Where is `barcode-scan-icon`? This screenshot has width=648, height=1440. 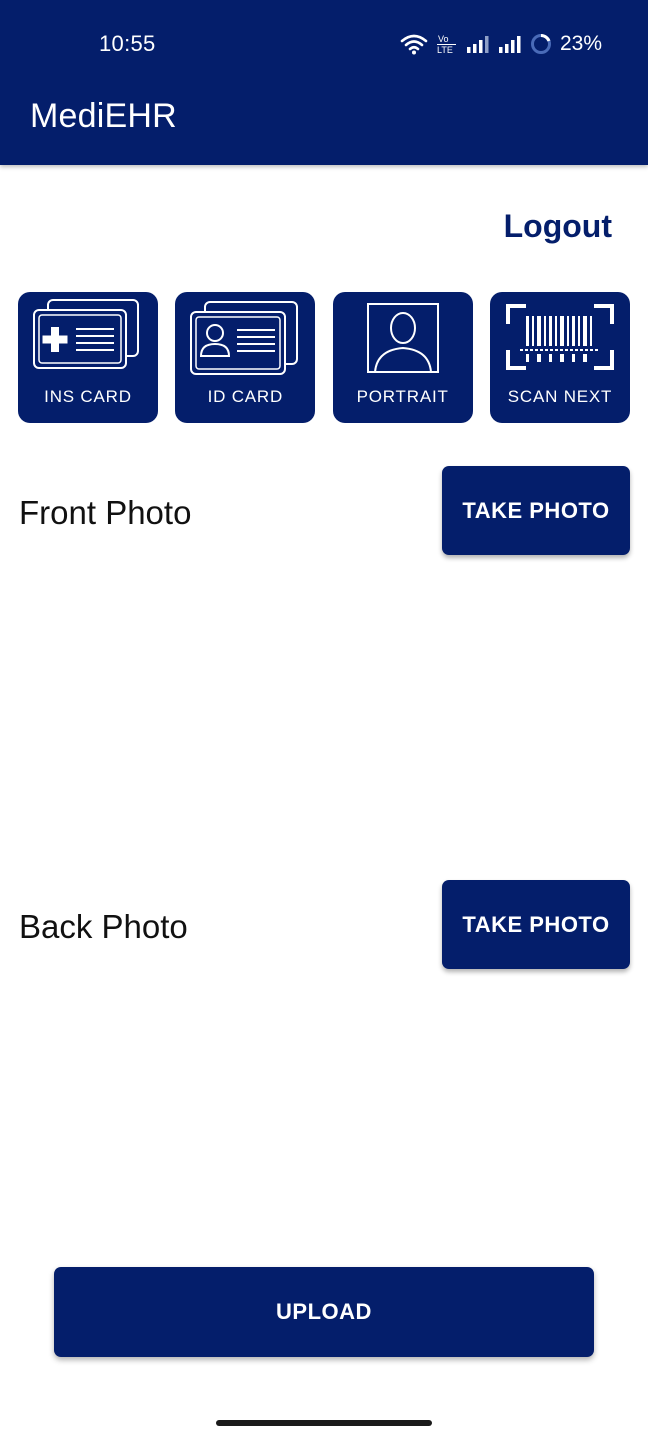 barcode-scan-icon is located at coordinates (559, 337).